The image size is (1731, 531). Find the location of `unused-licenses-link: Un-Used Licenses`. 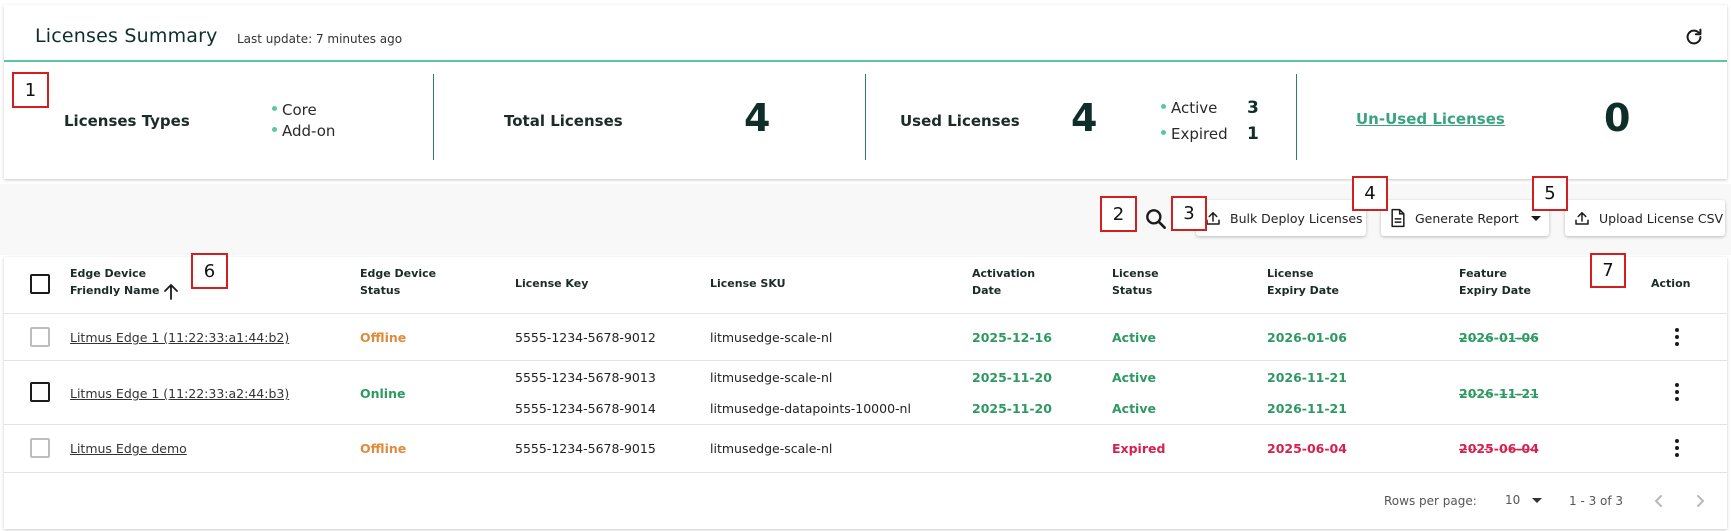

unused-licenses-link: Un-Used Licenses is located at coordinates (1430, 119).